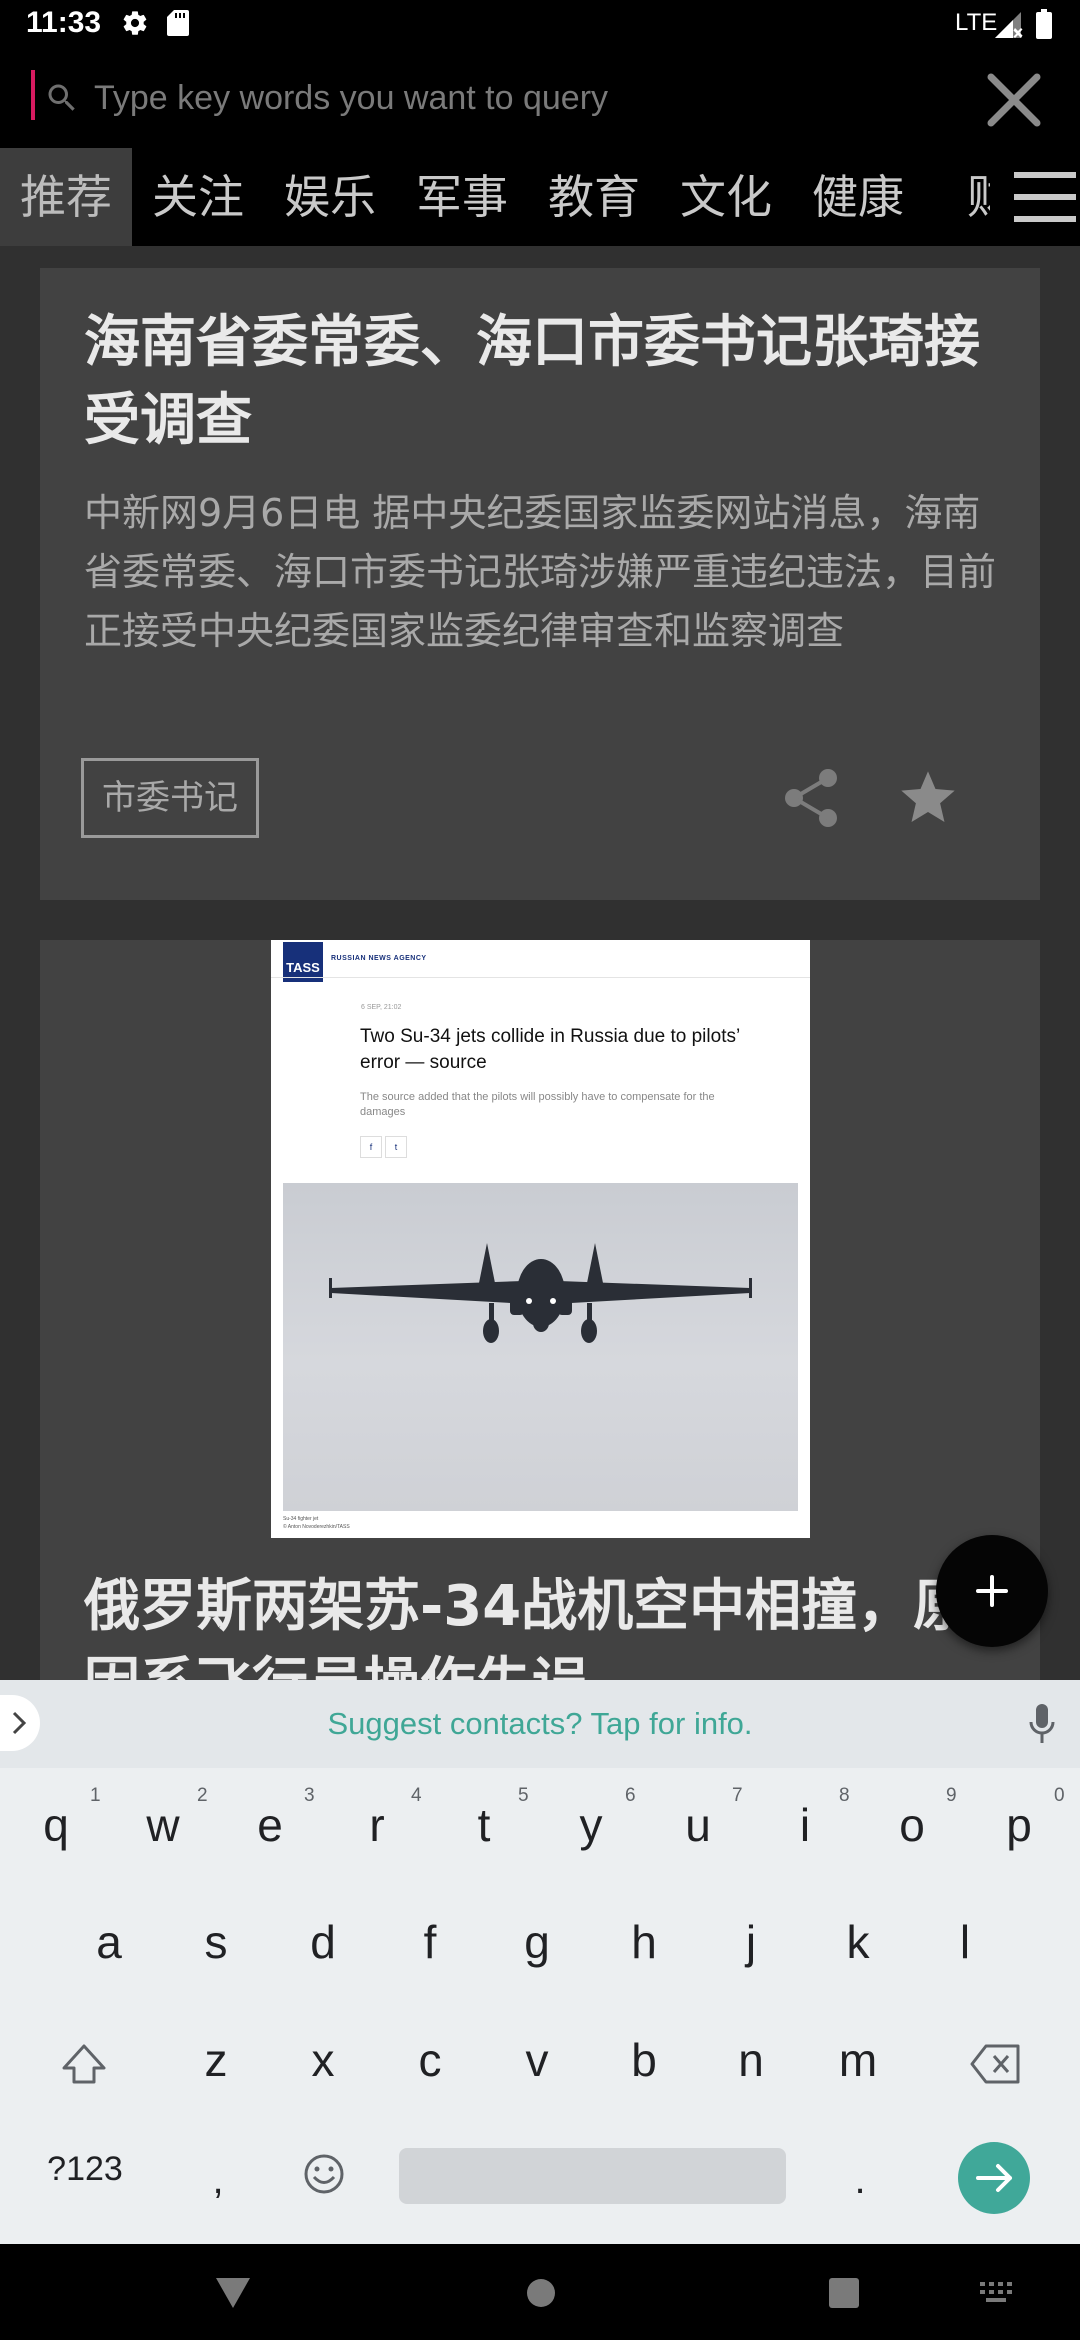 This screenshot has height=2340, width=1080. I want to click on mic-icon, so click(1042, 1724).